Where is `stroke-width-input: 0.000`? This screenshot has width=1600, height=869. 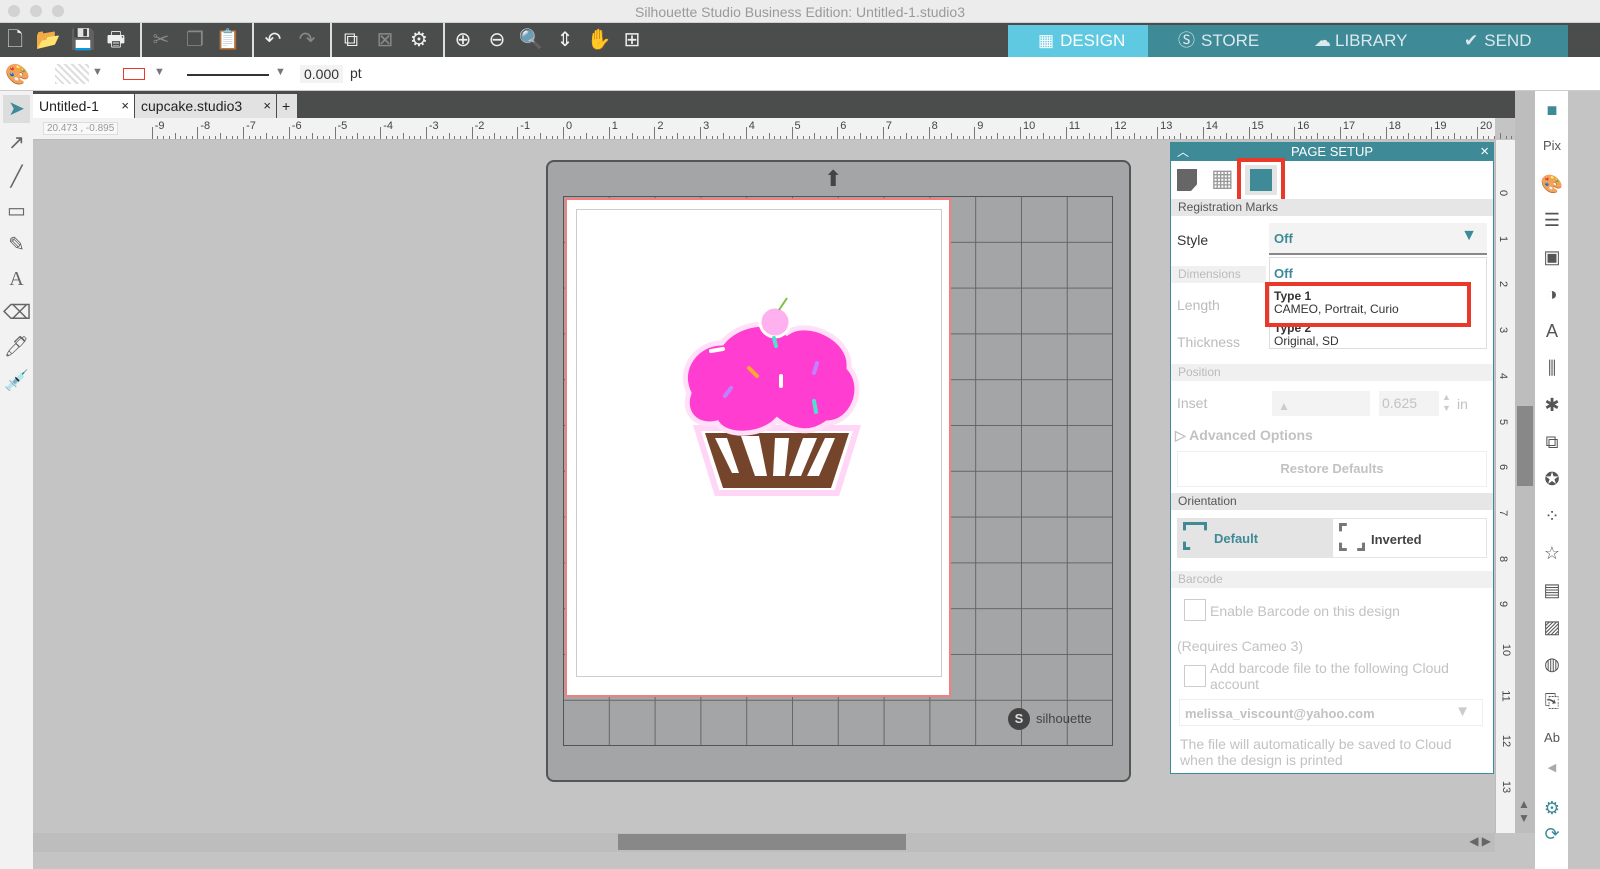 stroke-width-input: 0.000 is located at coordinates (322, 74).